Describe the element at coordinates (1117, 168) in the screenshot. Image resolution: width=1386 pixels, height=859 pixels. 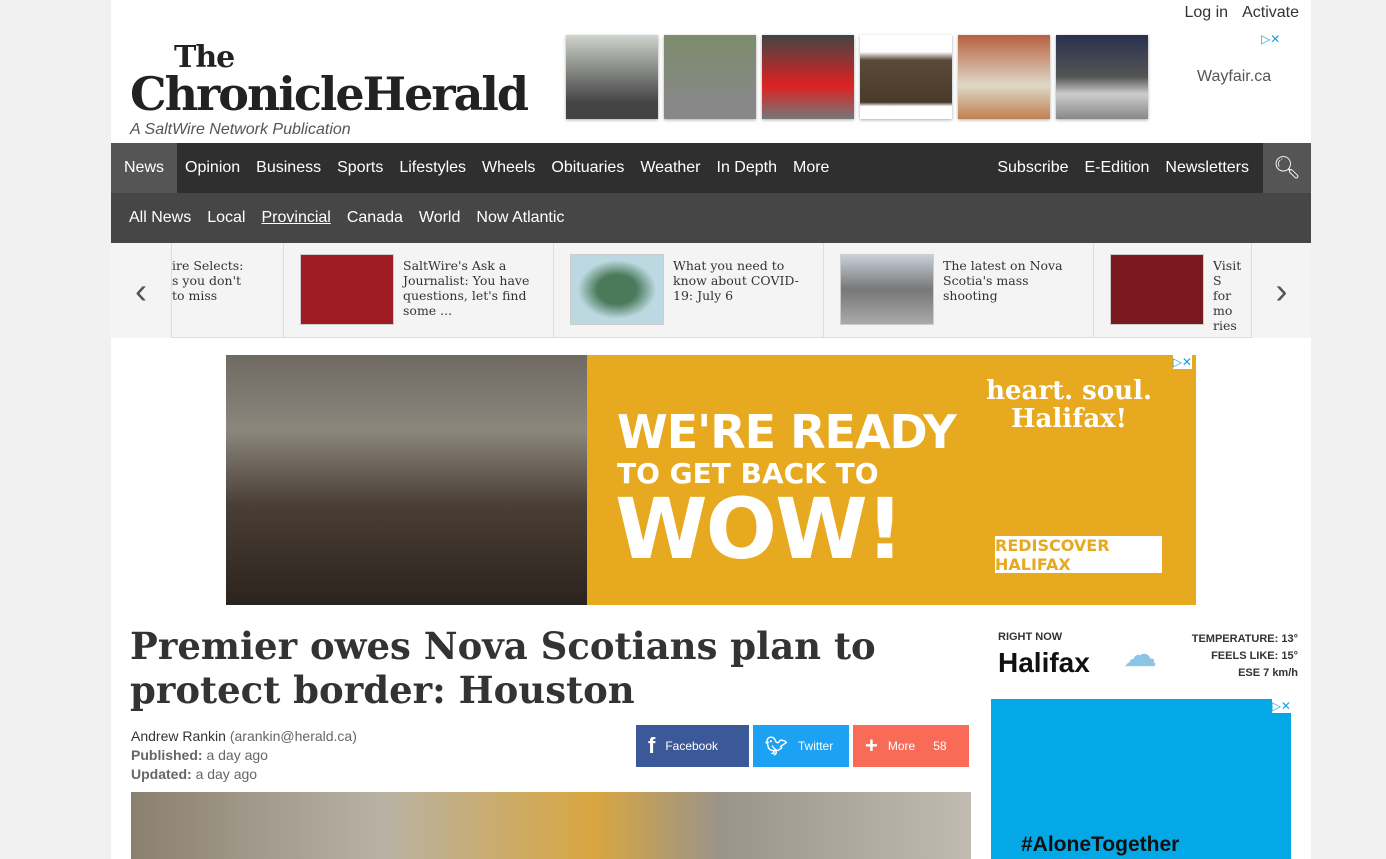
I see `nav-e-edition: E-Edition` at that location.